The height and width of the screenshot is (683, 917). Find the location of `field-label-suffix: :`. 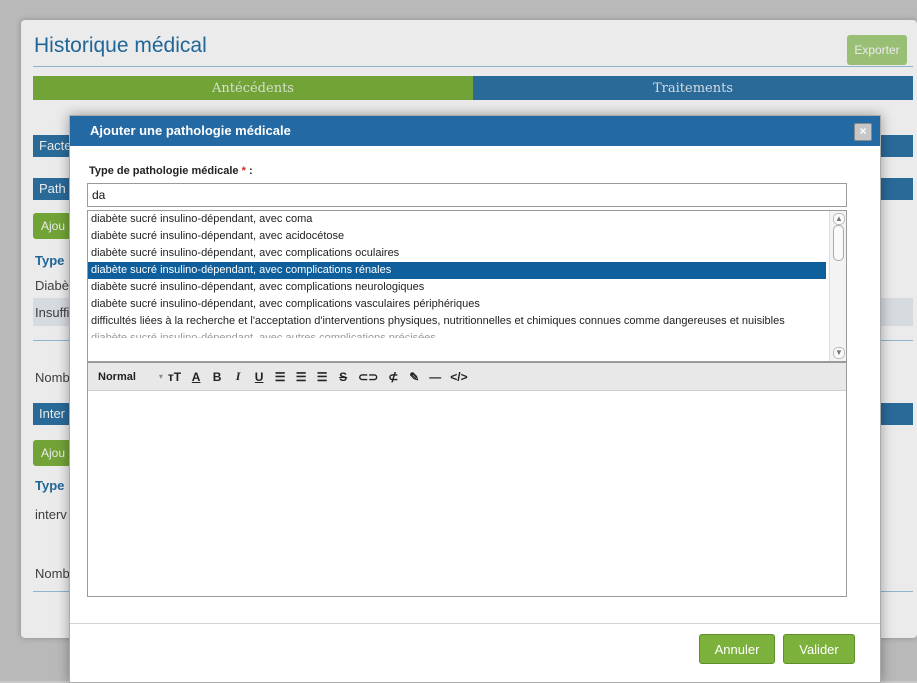

field-label-suffix: : is located at coordinates (249, 171).